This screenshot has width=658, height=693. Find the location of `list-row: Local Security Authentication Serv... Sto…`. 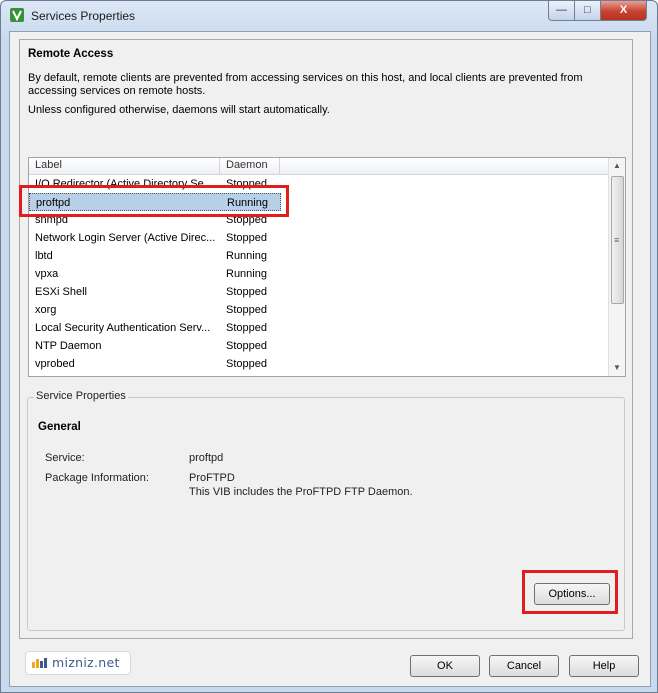

list-row: Local Security Authentication Serv... Sto… is located at coordinates (155, 328).